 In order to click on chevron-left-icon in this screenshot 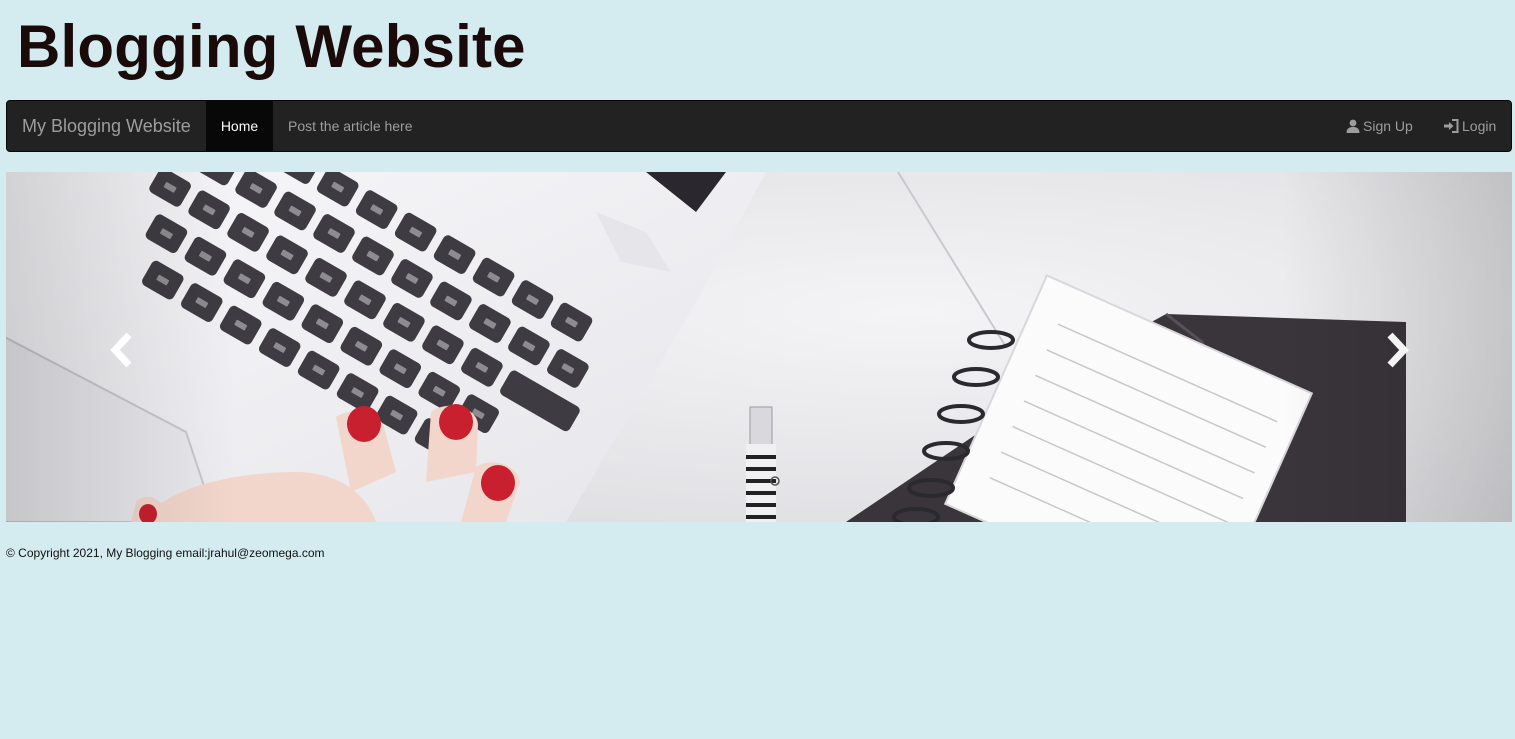, I will do `click(121, 350)`.